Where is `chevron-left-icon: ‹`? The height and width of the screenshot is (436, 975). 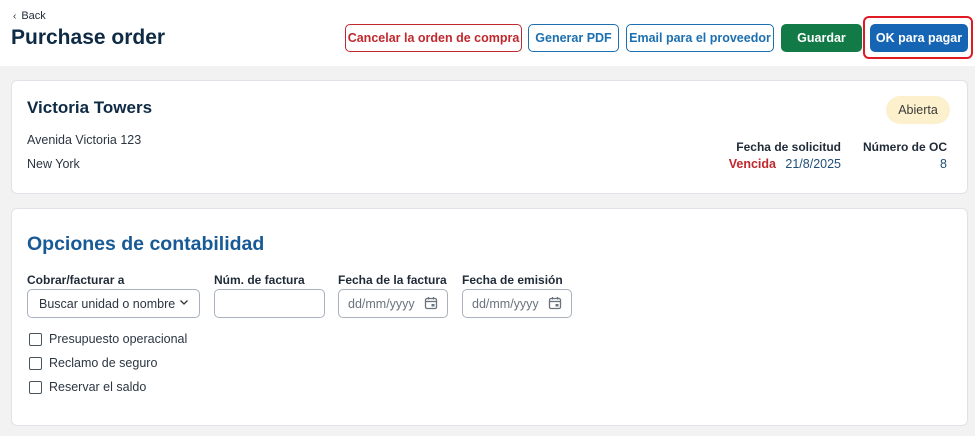 chevron-left-icon: ‹ is located at coordinates (15, 16).